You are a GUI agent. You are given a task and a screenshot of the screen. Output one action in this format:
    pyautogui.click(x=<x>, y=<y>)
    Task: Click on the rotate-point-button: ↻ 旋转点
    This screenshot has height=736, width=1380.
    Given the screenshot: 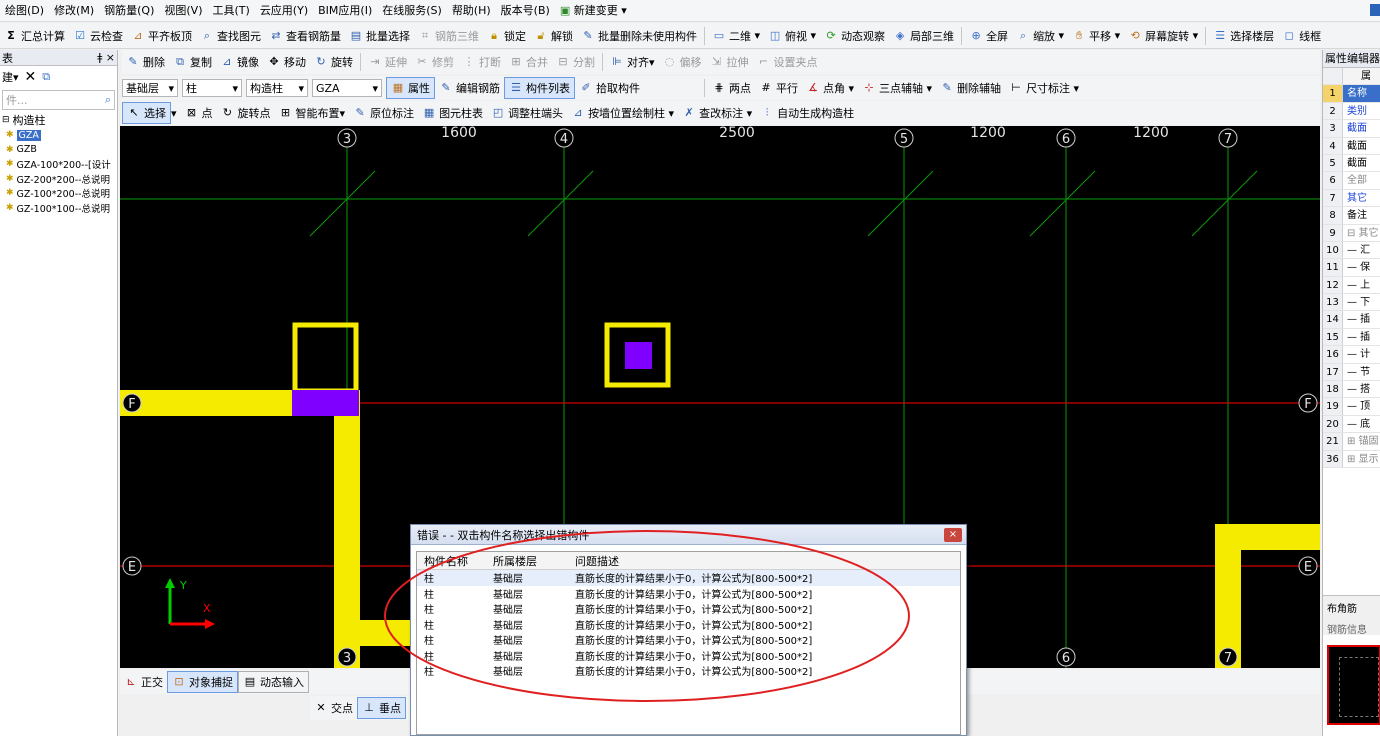 What is the action you would take?
    pyautogui.click(x=246, y=113)
    